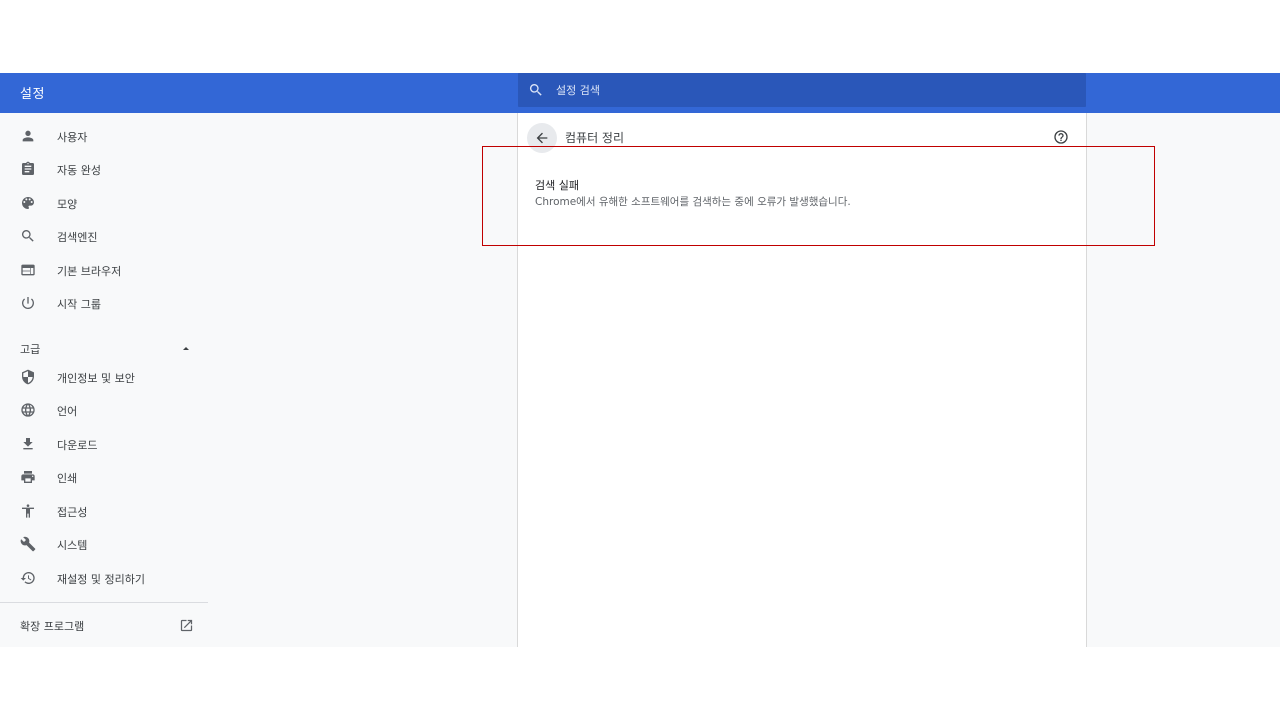 Image resolution: width=1280 pixels, height=720 pixels. Describe the element at coordinates (77, 445) in the screenshot. I see `sidebar-item-label: 다운로드` at that location.